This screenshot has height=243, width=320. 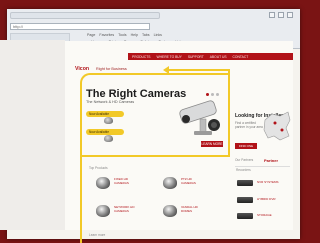 I want to click on carousel-pager, so click(x=212, y=94).